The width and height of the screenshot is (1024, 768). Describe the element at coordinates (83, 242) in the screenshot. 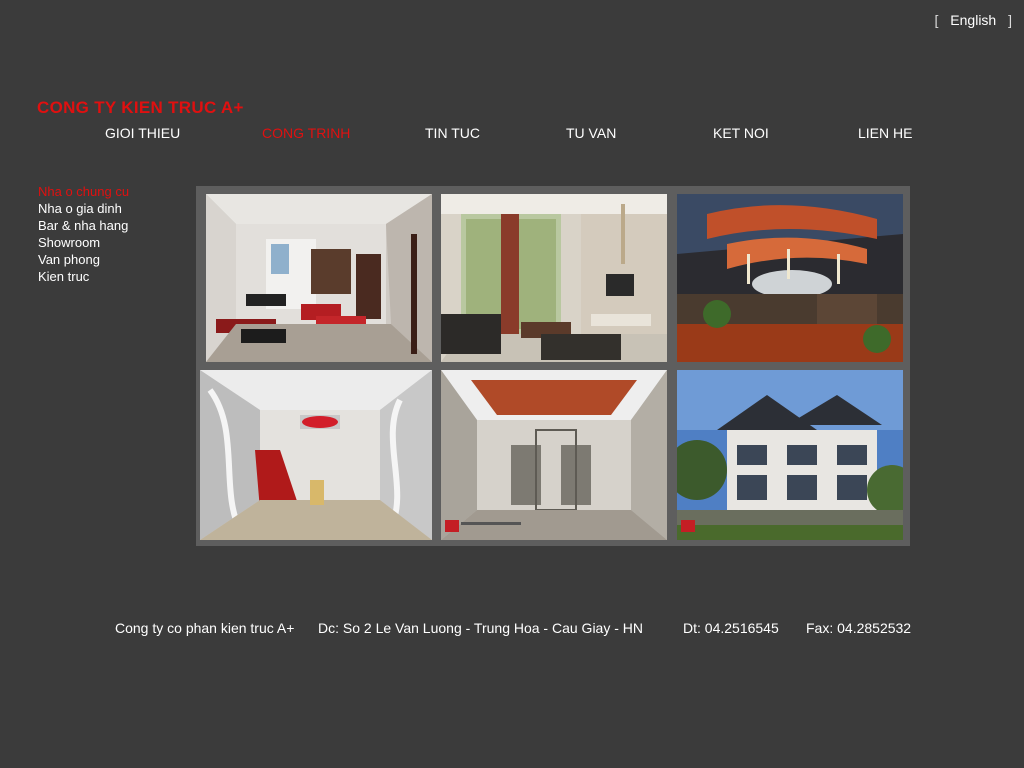

I see `category-showroom: Showroom` at that location.